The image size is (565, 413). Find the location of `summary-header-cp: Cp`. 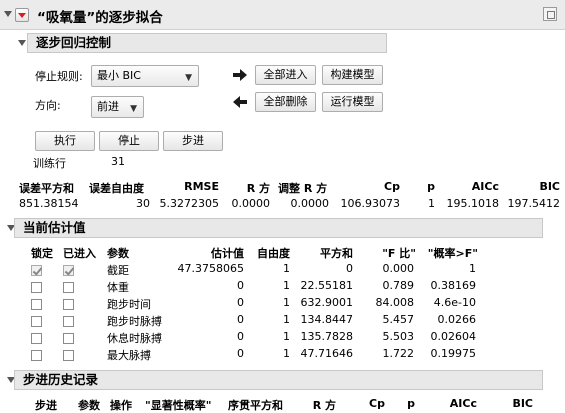

summary-header-cp: Cp is located at coordinates (392, 186).